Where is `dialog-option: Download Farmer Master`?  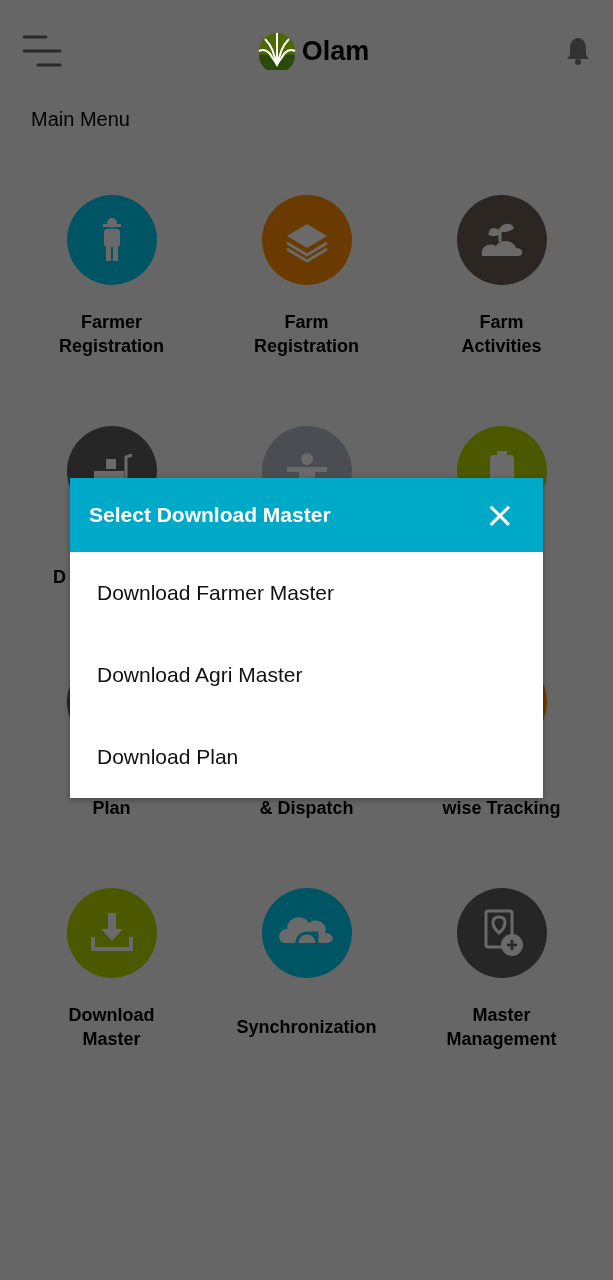 dialog-option: Download Farmer Master is located at coordinates (306, 593).